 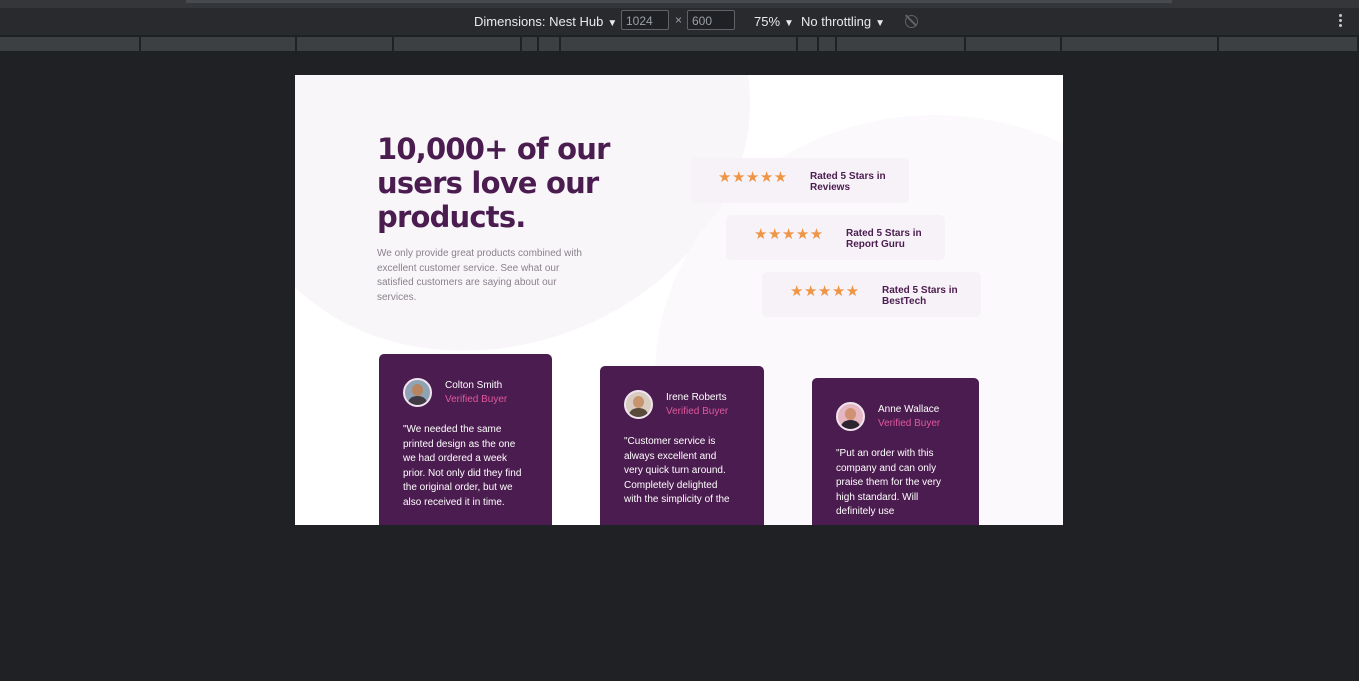 I want to click on rating-label: Rated 5 Stars in BestTech, so click(x=920, y=296).